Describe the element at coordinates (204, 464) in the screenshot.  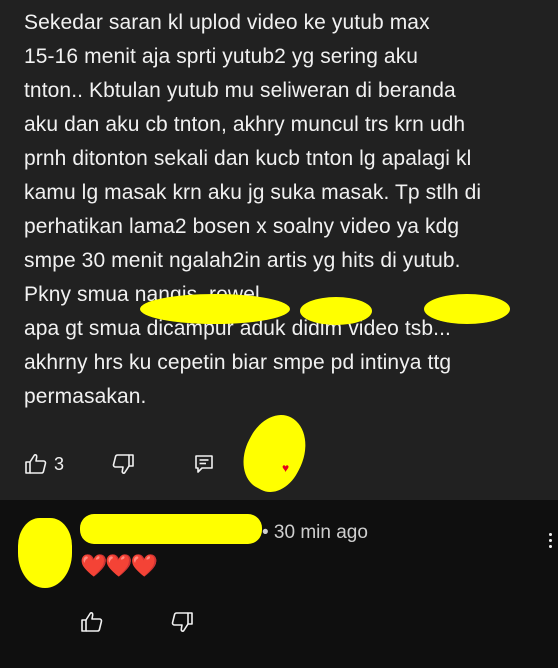
I see `reply-comment-icon` at that location.